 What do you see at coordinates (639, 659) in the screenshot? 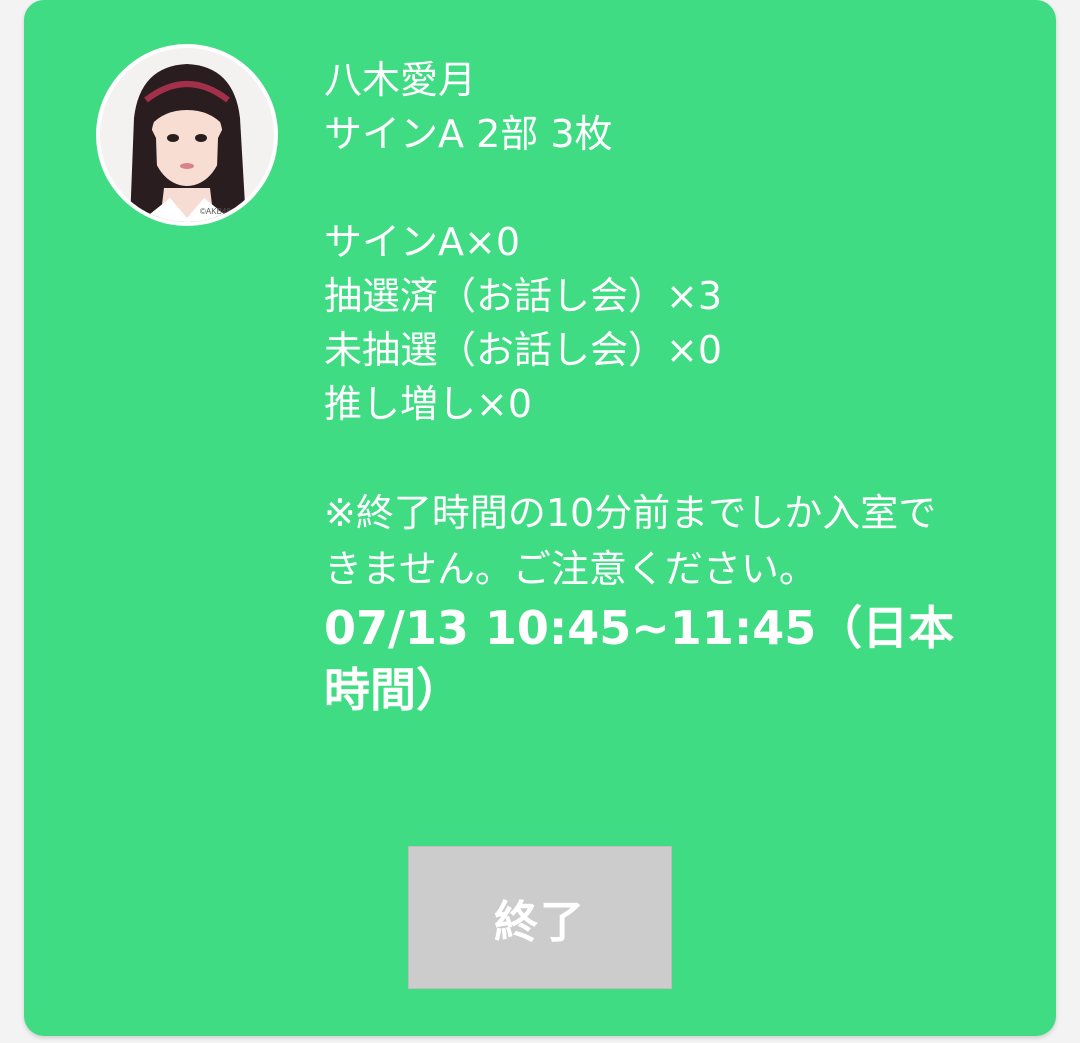
I see `event-time: 07/13 10:45~11:45（日本時間）` at bounding box center [639, 659].